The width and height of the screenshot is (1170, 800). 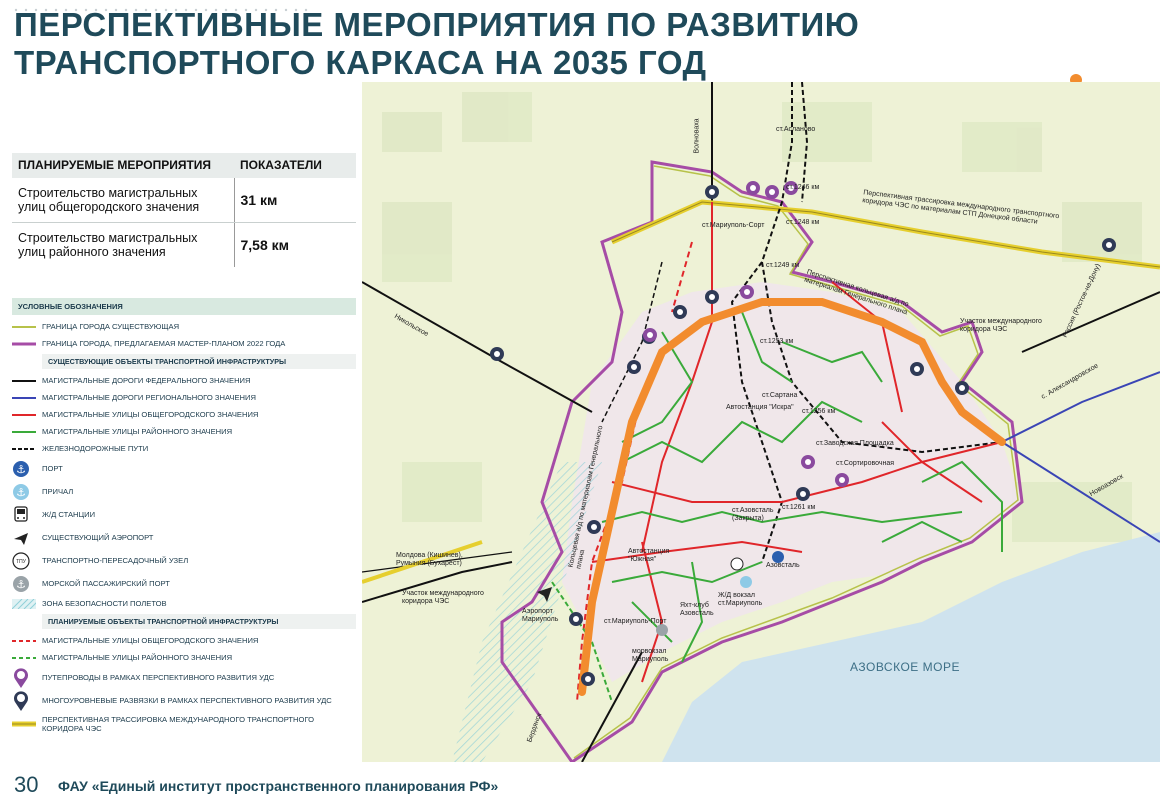 I want to click on legend-label: ГРАНИЦА ГОРОДА СУЩЕСТВУЮЩАЯ, so click(x=111, y=326).